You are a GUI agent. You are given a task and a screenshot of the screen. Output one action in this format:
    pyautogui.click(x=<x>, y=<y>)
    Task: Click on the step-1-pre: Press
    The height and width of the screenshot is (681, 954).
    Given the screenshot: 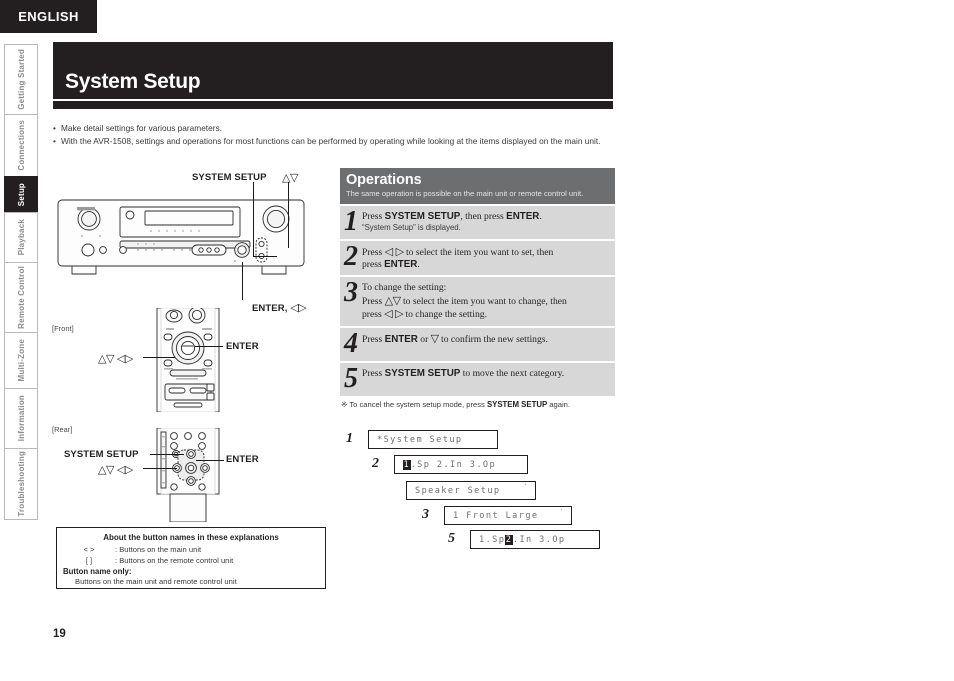 What is the action you would take?
    pyautogui.click(x=373, y=216)
    